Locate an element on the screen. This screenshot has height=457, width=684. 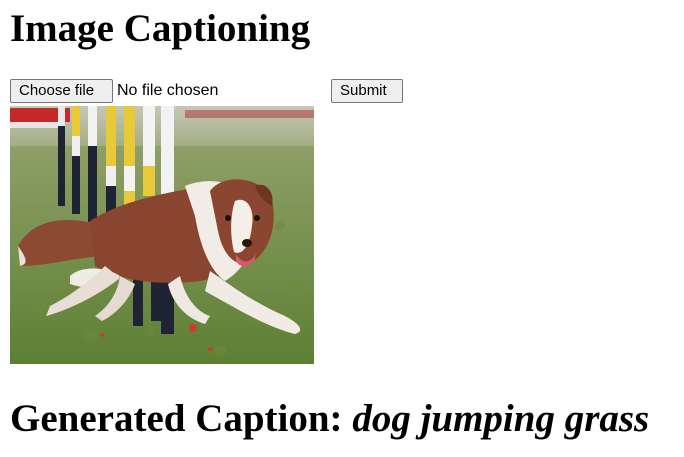
caption-label: Generated Caption: is located at coordinates (176, 418).